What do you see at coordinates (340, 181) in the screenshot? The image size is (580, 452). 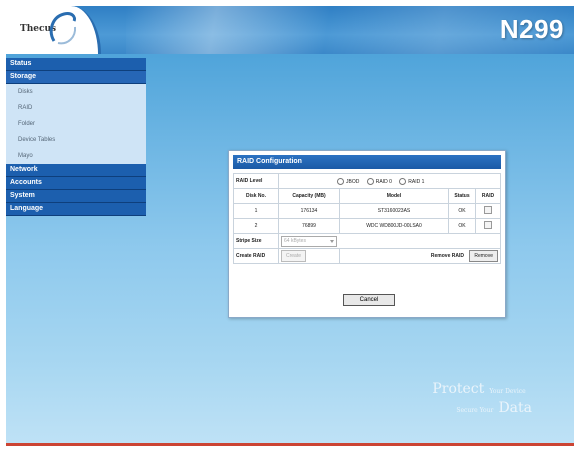 I see `radio-jbod` at bounding box center [340, 181].